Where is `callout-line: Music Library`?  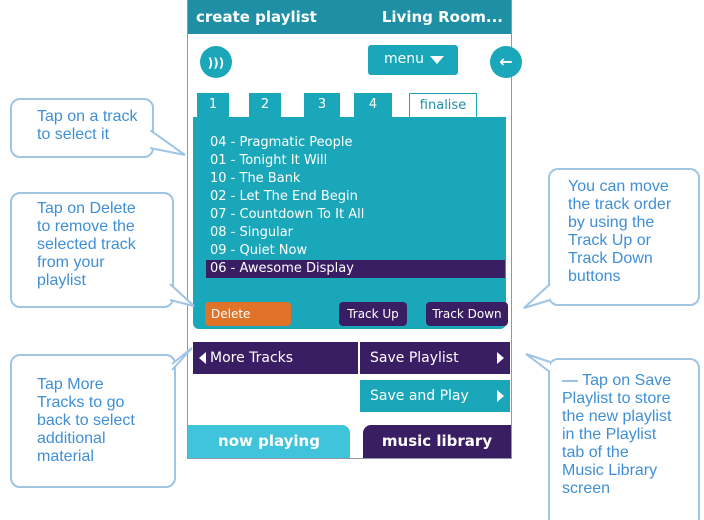
callout-line: Music Library is located at coordinates (610, 470).